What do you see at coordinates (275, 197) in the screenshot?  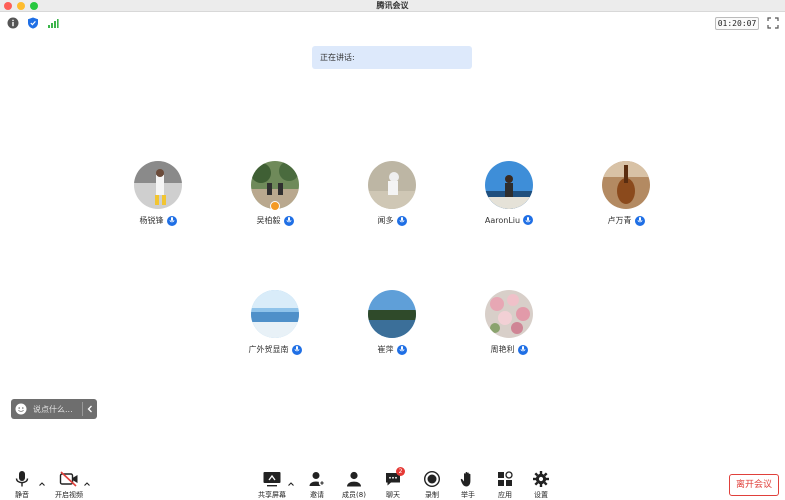 I see `participant-tile: 吴柏毅` at bounding box center [275, 197].